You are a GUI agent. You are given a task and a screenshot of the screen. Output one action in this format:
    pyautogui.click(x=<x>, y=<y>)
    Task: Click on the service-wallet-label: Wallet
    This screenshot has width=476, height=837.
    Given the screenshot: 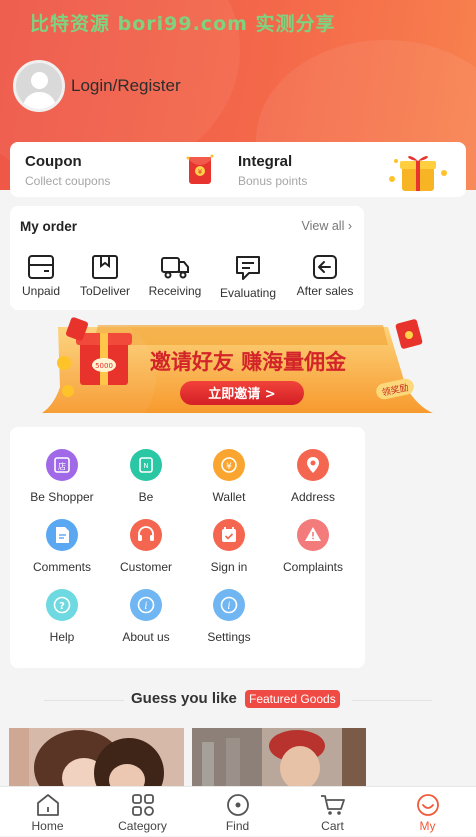 What is the action you would take?
    pyautogui.click(x=229, y=497)
    